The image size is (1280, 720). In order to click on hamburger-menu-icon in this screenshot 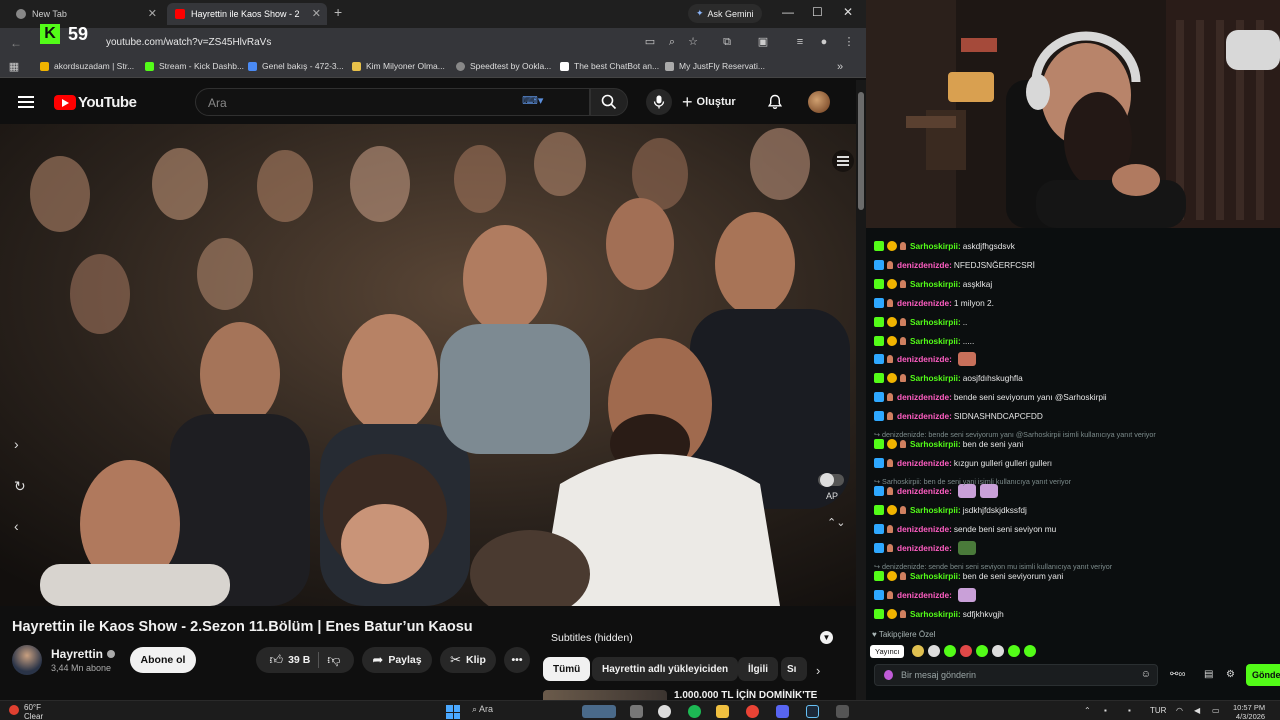, I will do `click(26, 102)`.